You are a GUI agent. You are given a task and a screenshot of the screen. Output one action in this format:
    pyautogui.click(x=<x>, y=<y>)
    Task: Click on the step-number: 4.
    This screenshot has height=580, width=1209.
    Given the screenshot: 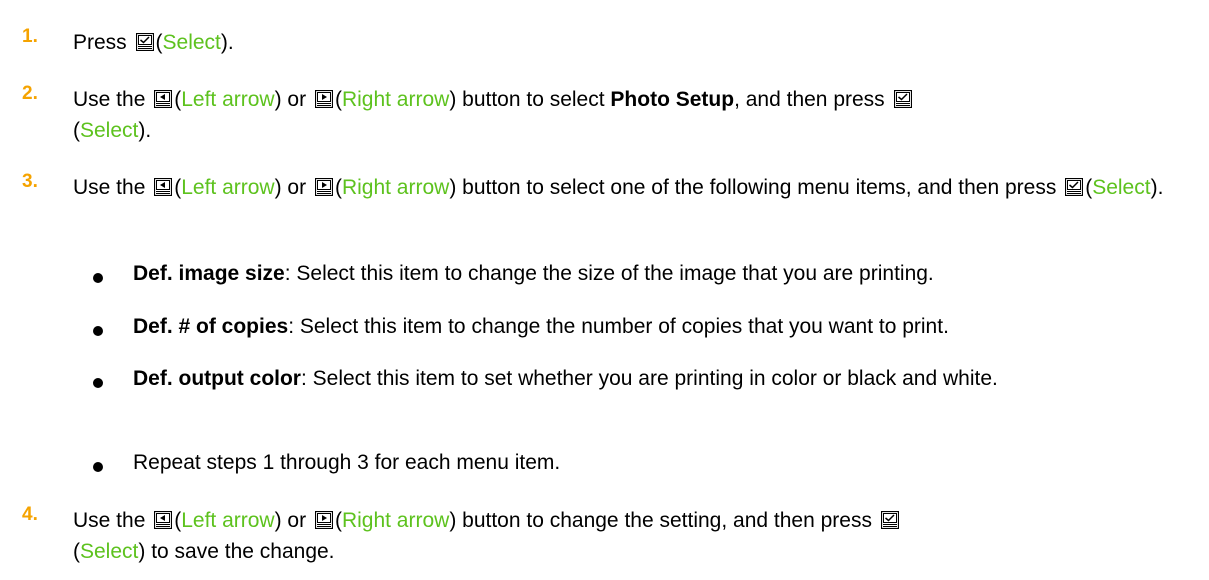 What is the action you would take?
    pyautogui.click(x=30, y=514)
    